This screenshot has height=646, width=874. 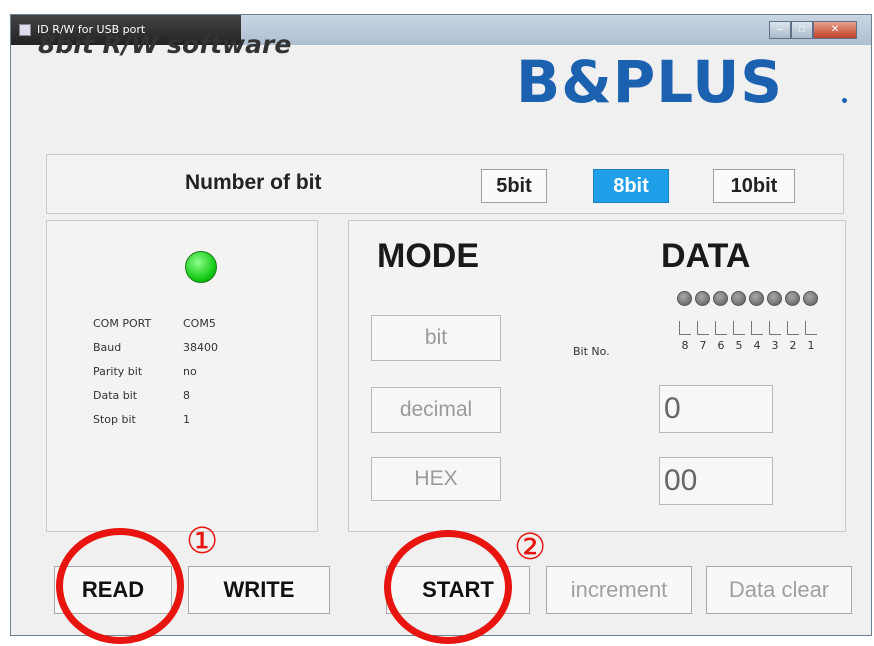 I want to click on write-button: WRITE, so click(x=259, y=590).